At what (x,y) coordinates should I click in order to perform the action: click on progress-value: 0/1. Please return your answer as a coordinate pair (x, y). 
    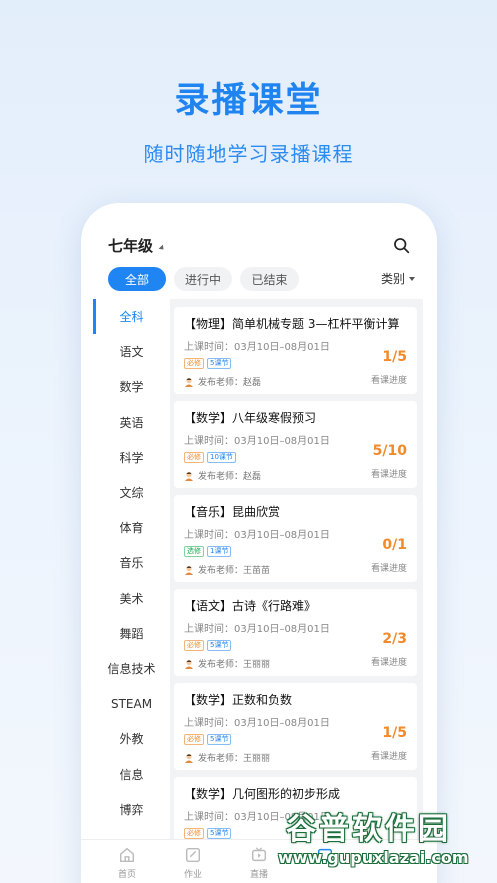
    Looking at the image, I should click on (394, 545).